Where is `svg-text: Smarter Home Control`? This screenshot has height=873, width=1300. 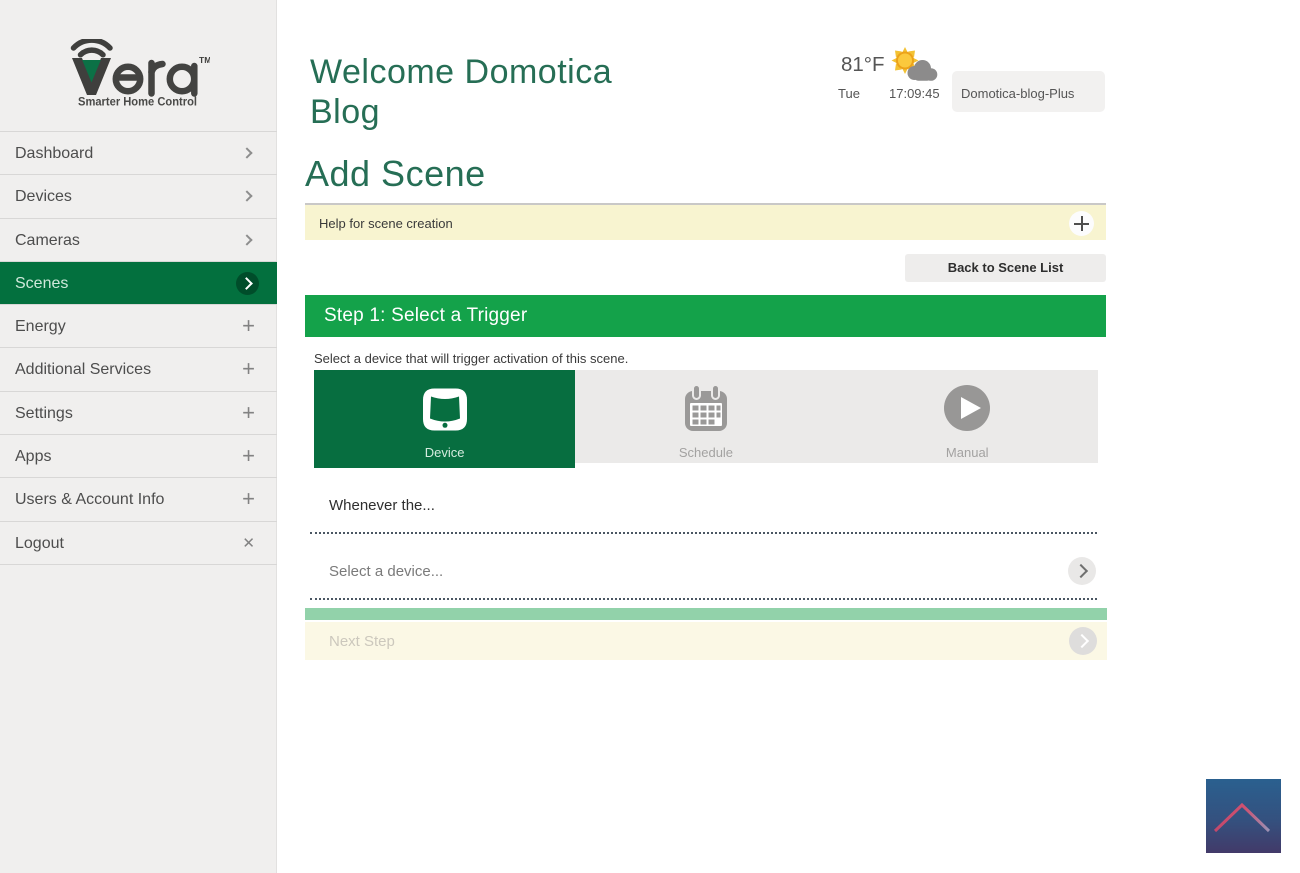
svg-text: Smarter Home Control is located at coordinates (137, 102).